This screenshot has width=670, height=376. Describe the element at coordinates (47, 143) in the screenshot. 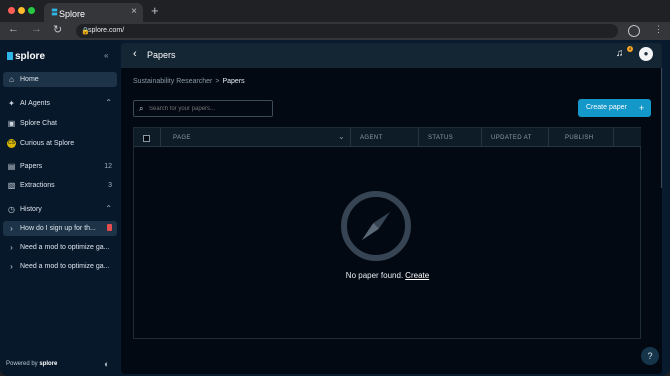

I see `sidebar-item-label: Curious at Splore` at that location.